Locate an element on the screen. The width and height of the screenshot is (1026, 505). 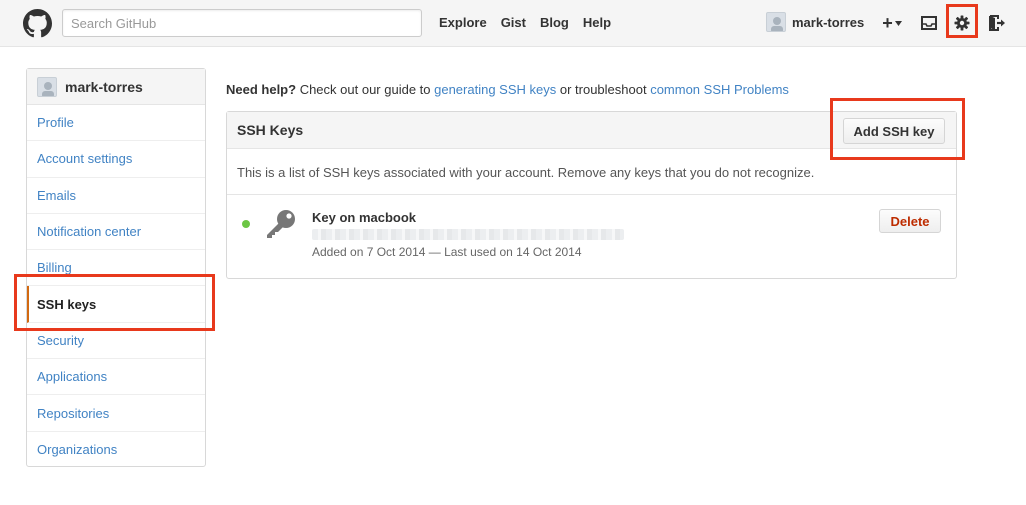
help-lead: Need help? is located at coordinates (261, 89).